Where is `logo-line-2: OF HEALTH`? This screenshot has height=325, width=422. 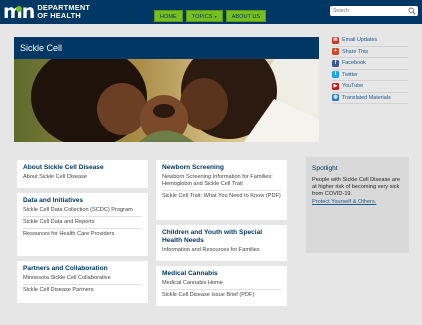 logo-line-2: OF HEALTH is located at coordinates (59, 15).